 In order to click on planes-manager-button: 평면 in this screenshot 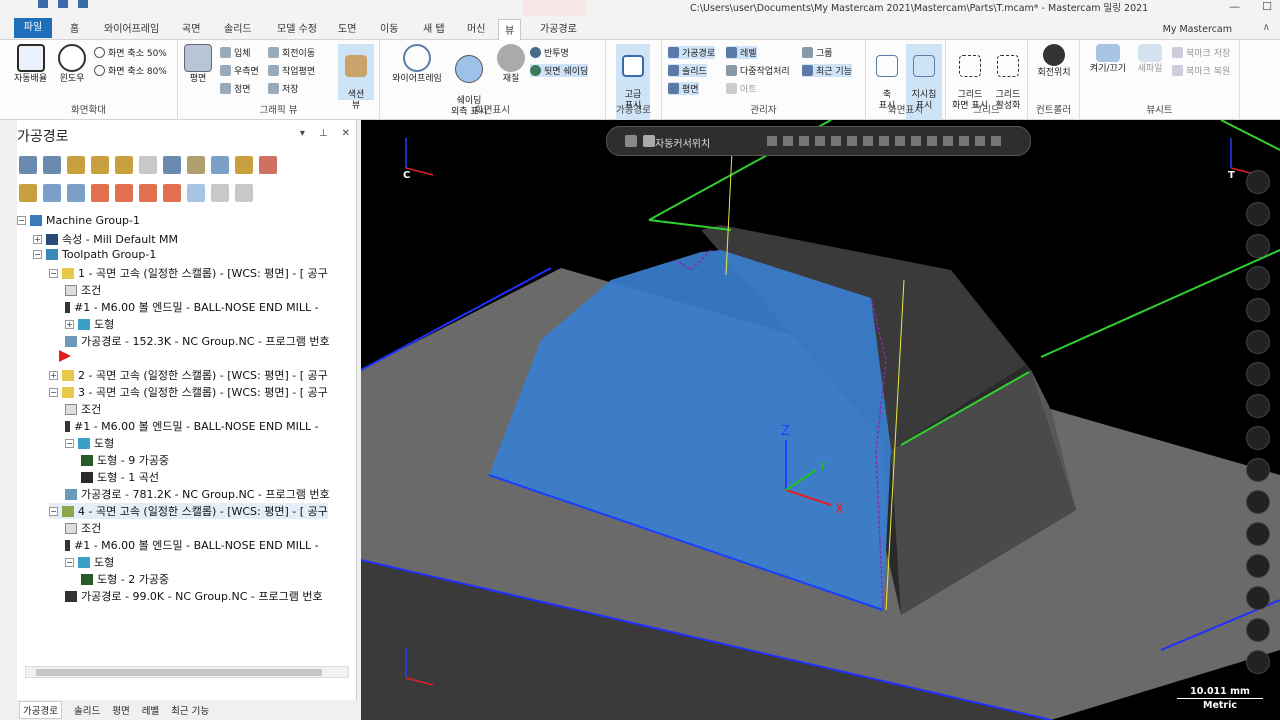, I will do `click(683, 88)`.